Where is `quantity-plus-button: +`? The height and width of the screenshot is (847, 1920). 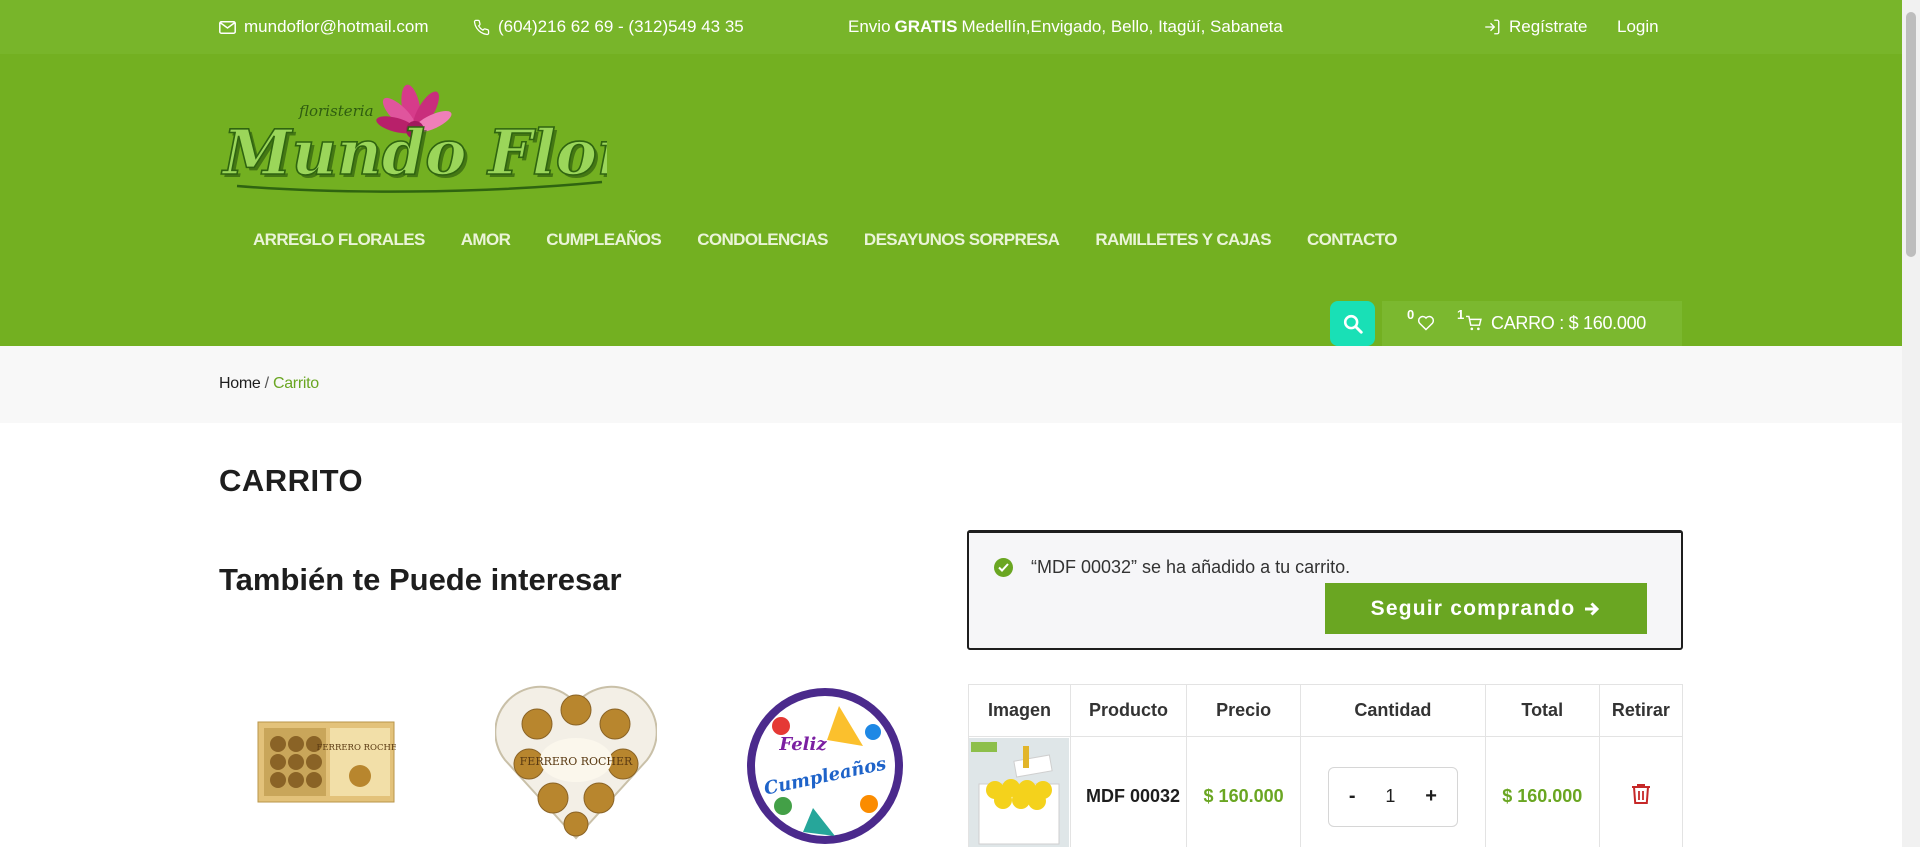 quantity-plus-button: + is located at coordinates (1431, 796).